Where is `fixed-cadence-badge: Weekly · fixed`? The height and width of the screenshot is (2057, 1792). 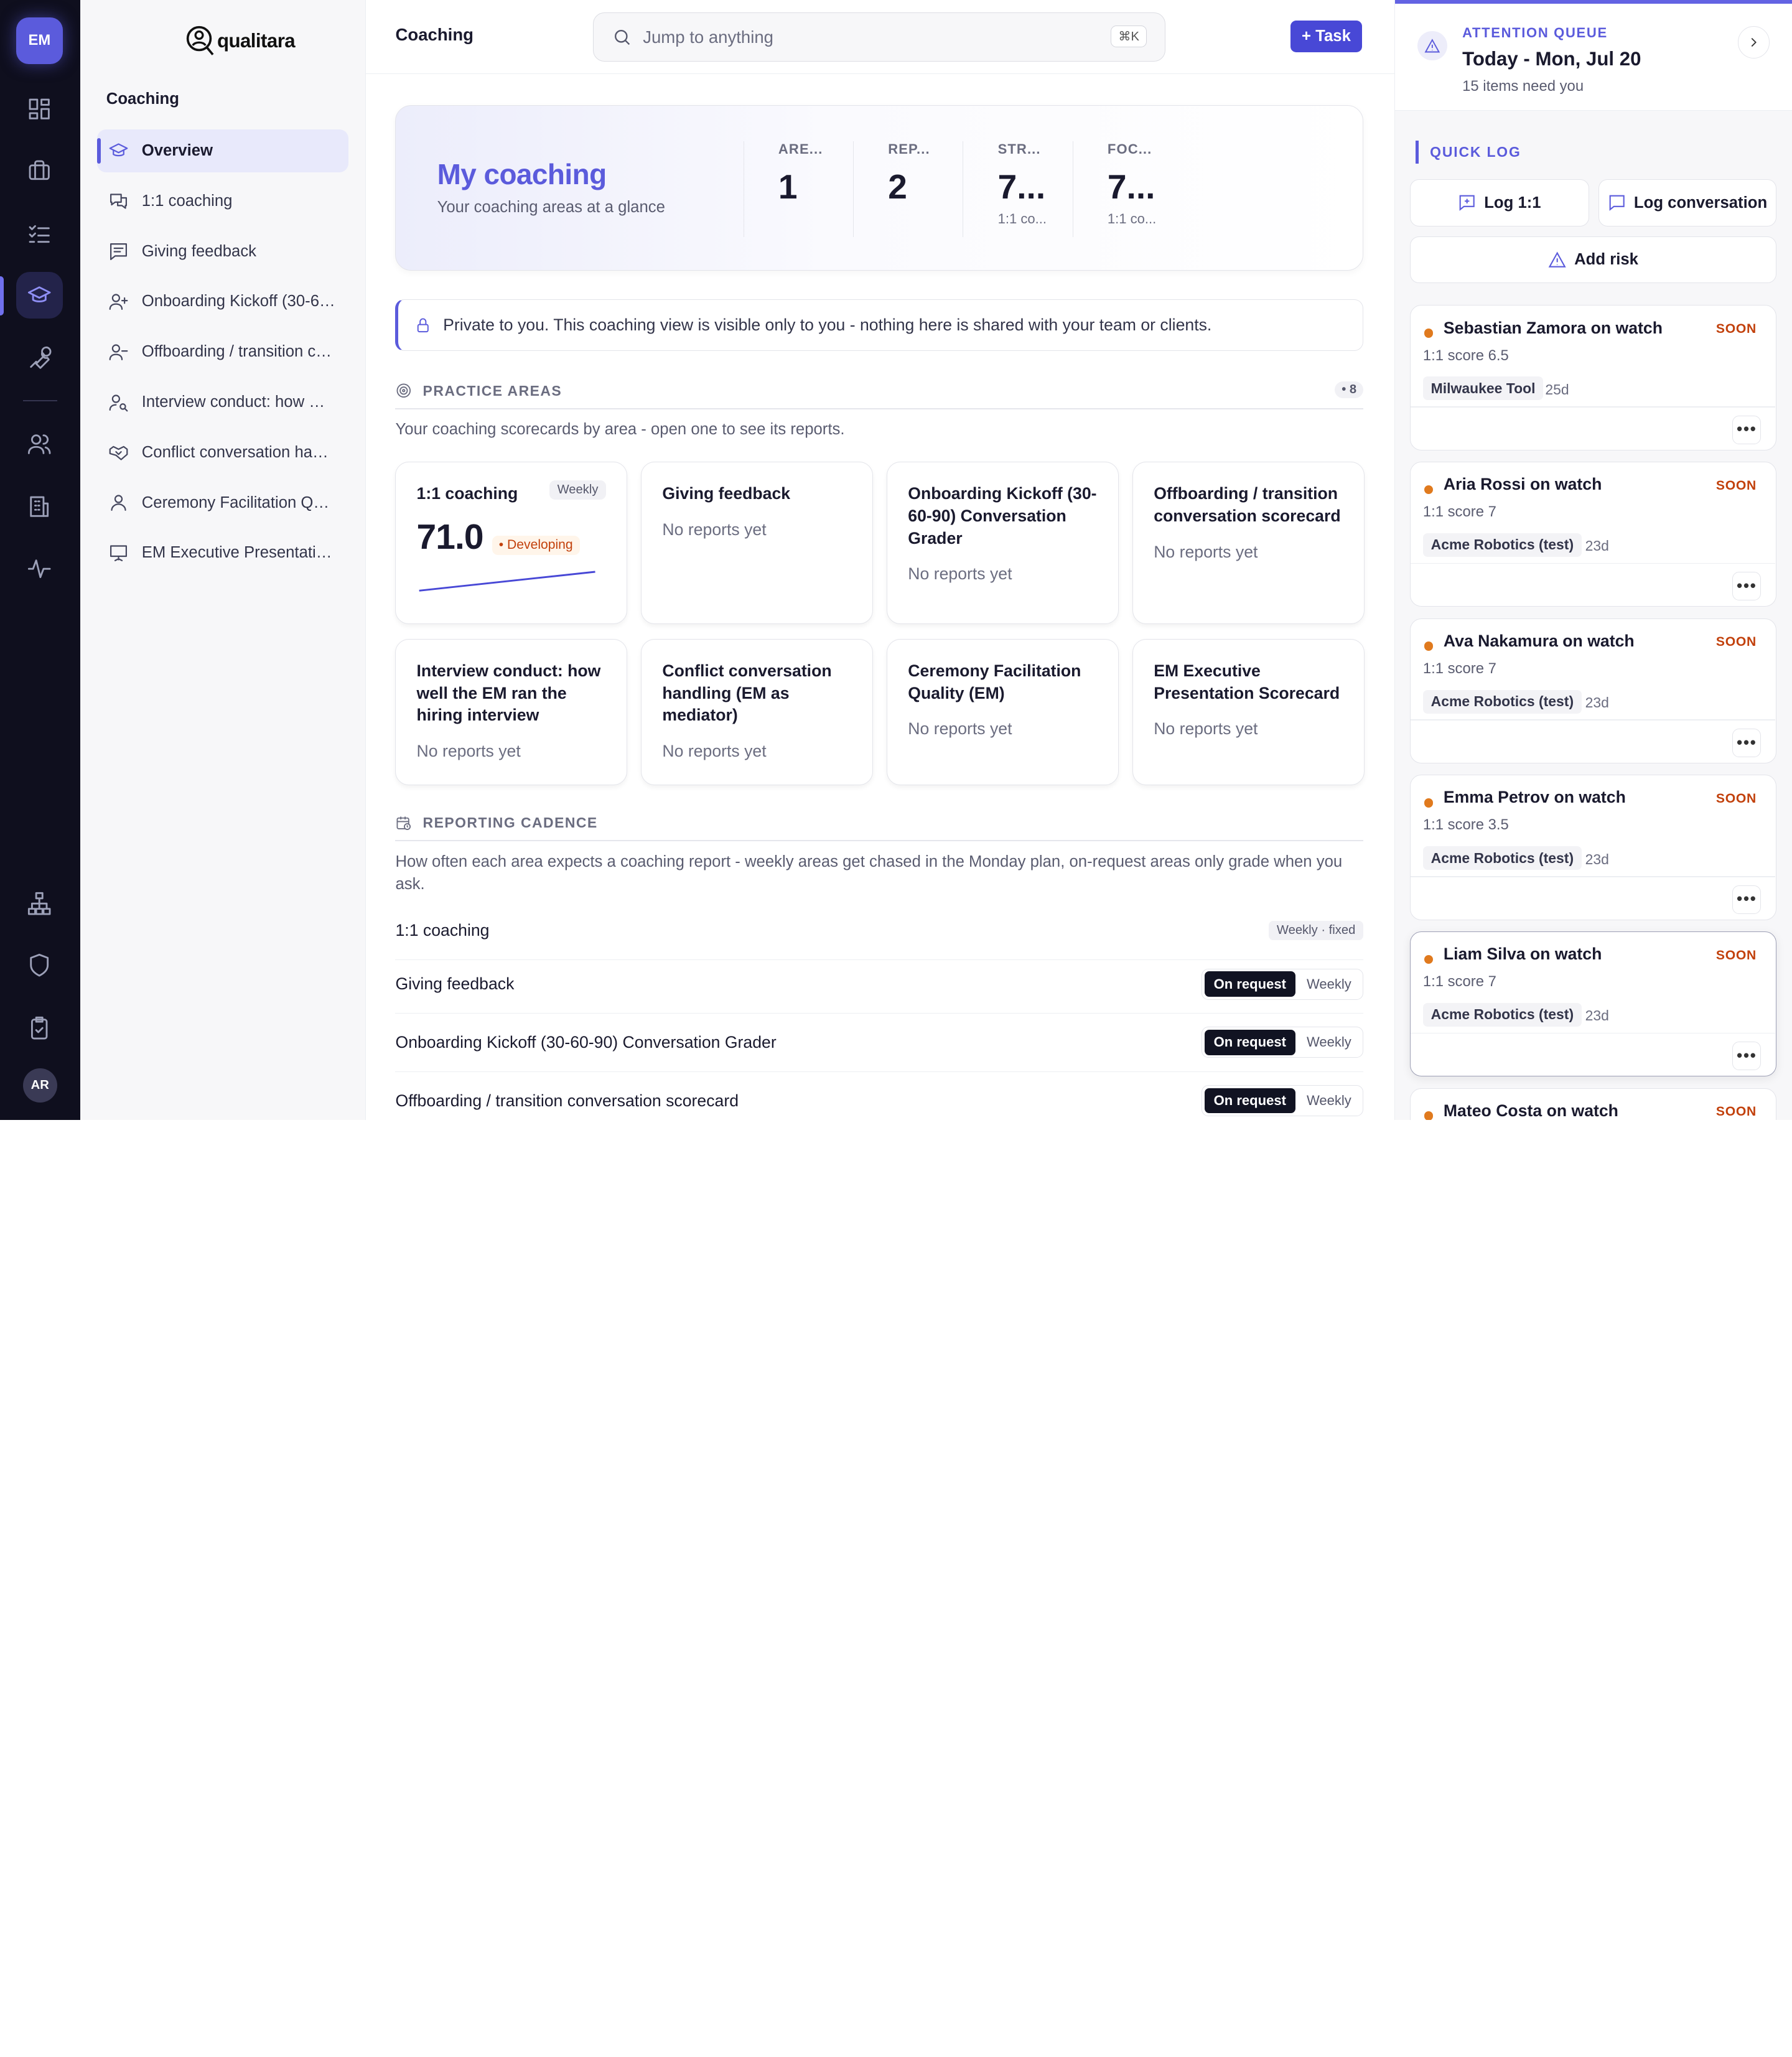
fixed-cadence-badge: Weekly · fixed is located at coordinates (1316, 930).